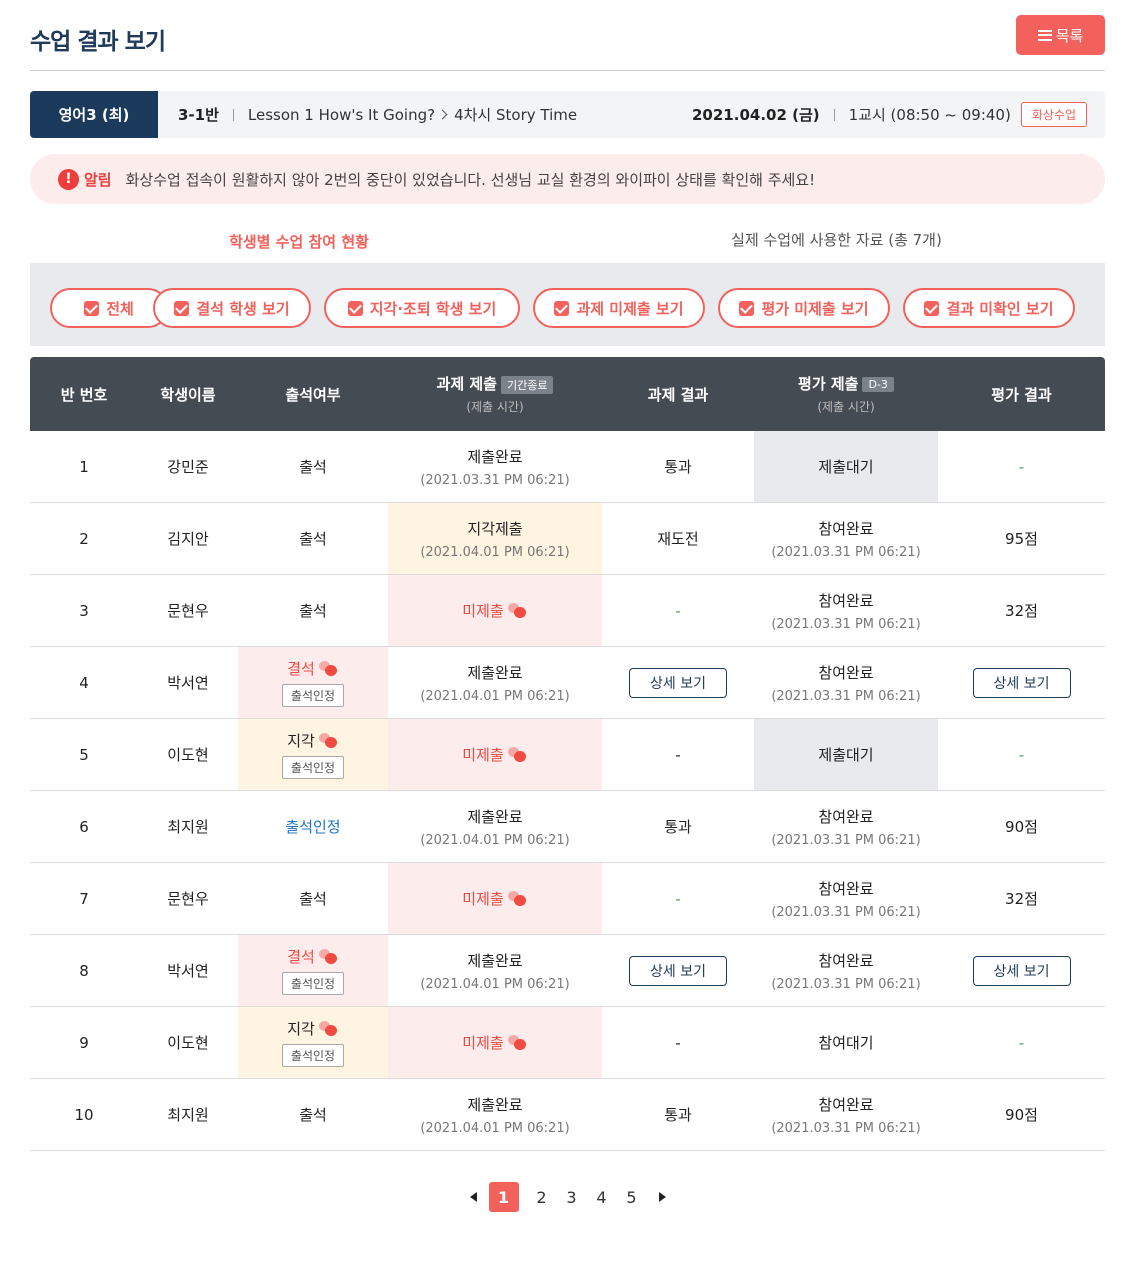  I want to click on page-5: 5, so click(632, 1197).